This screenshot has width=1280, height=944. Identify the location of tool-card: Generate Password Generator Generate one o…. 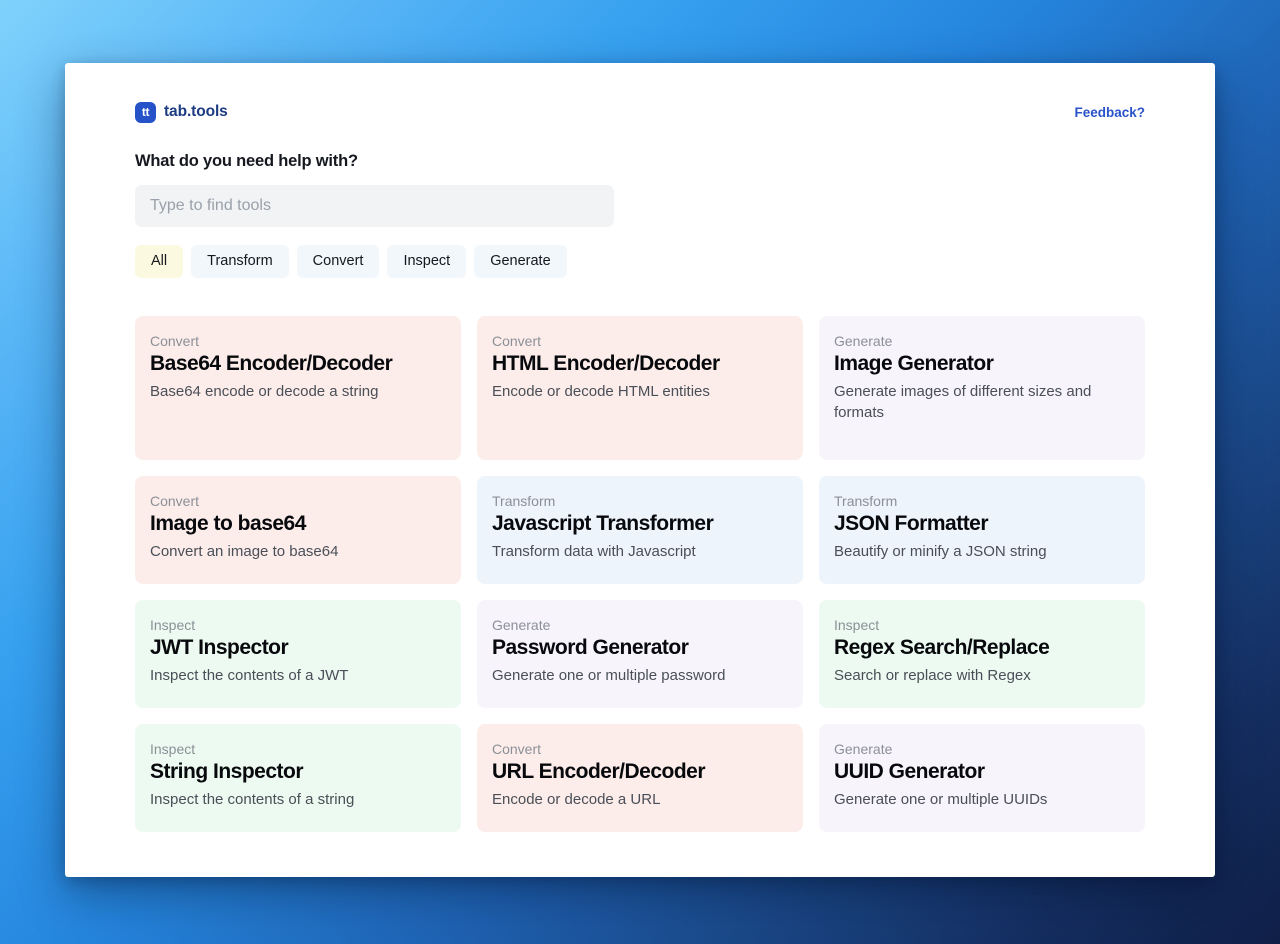
(640, 654).